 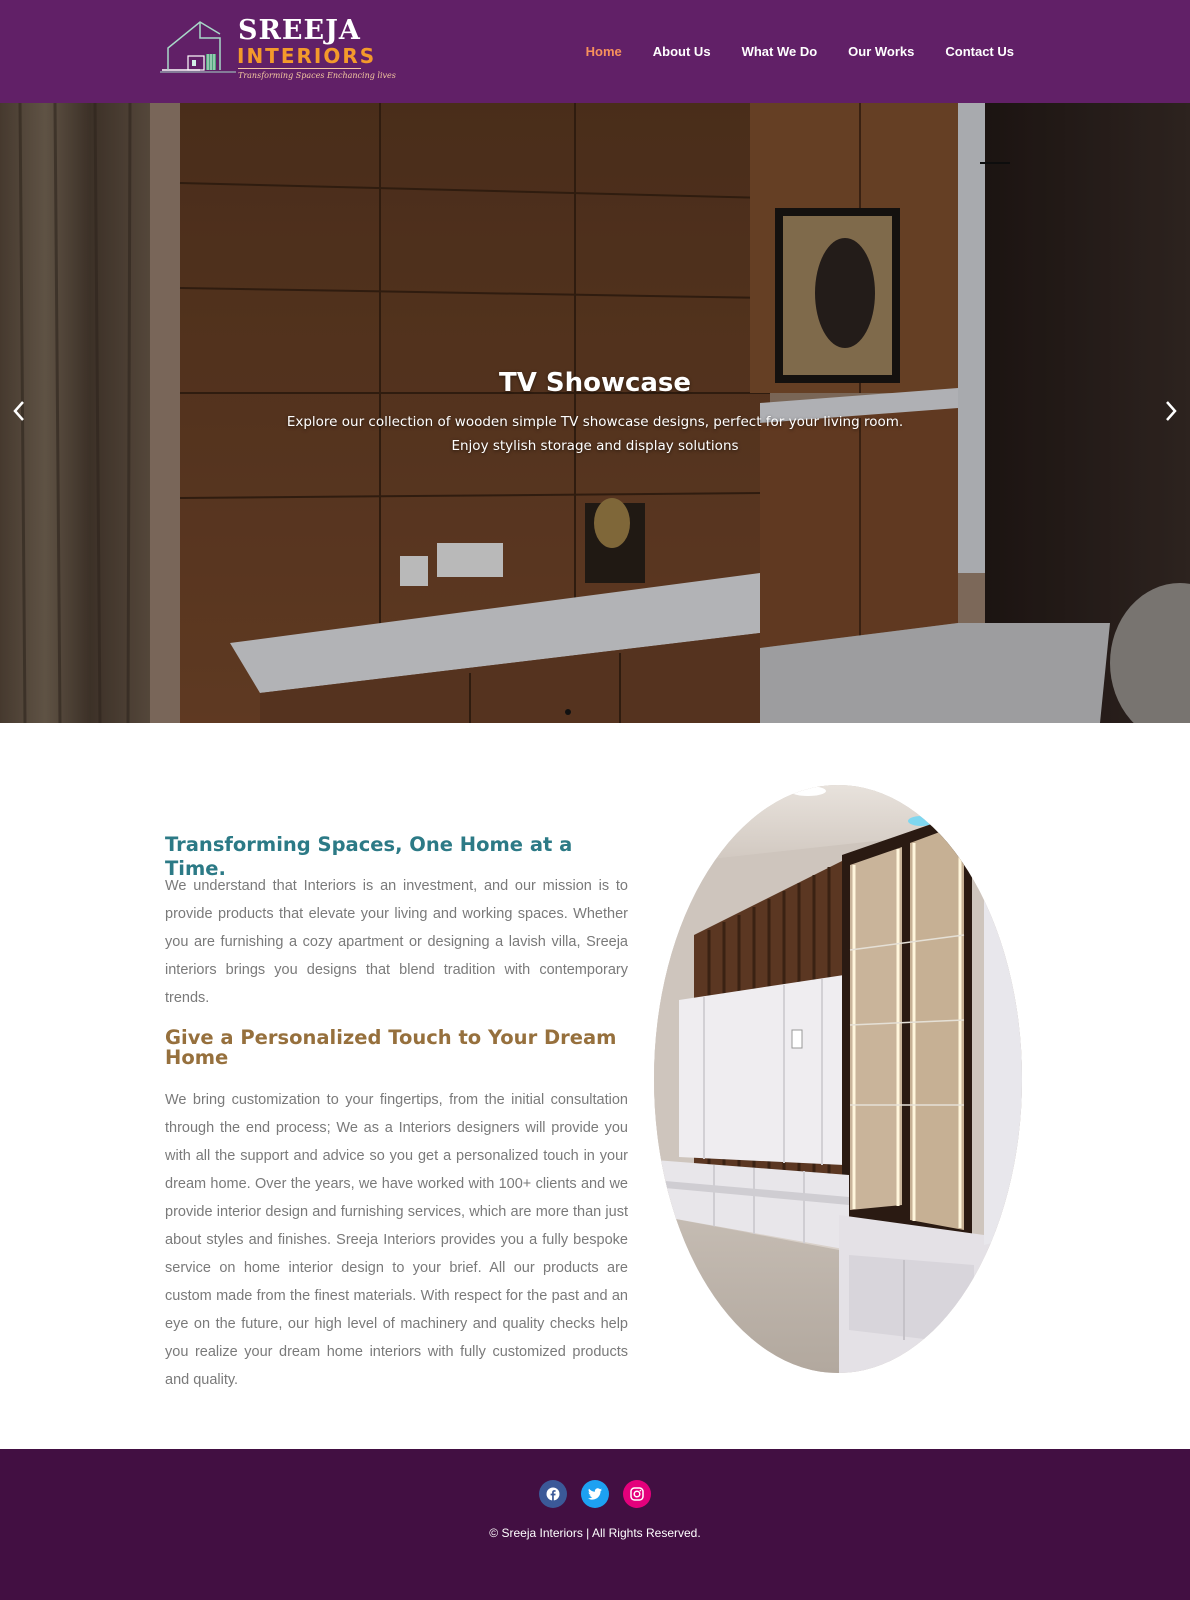 I want to click on logo-subtitle: INTERIORS, so click(x=307, y=56).